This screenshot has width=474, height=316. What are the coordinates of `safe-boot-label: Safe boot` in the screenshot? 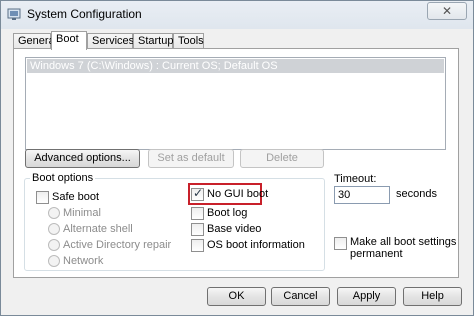 It's located at (76, 197).